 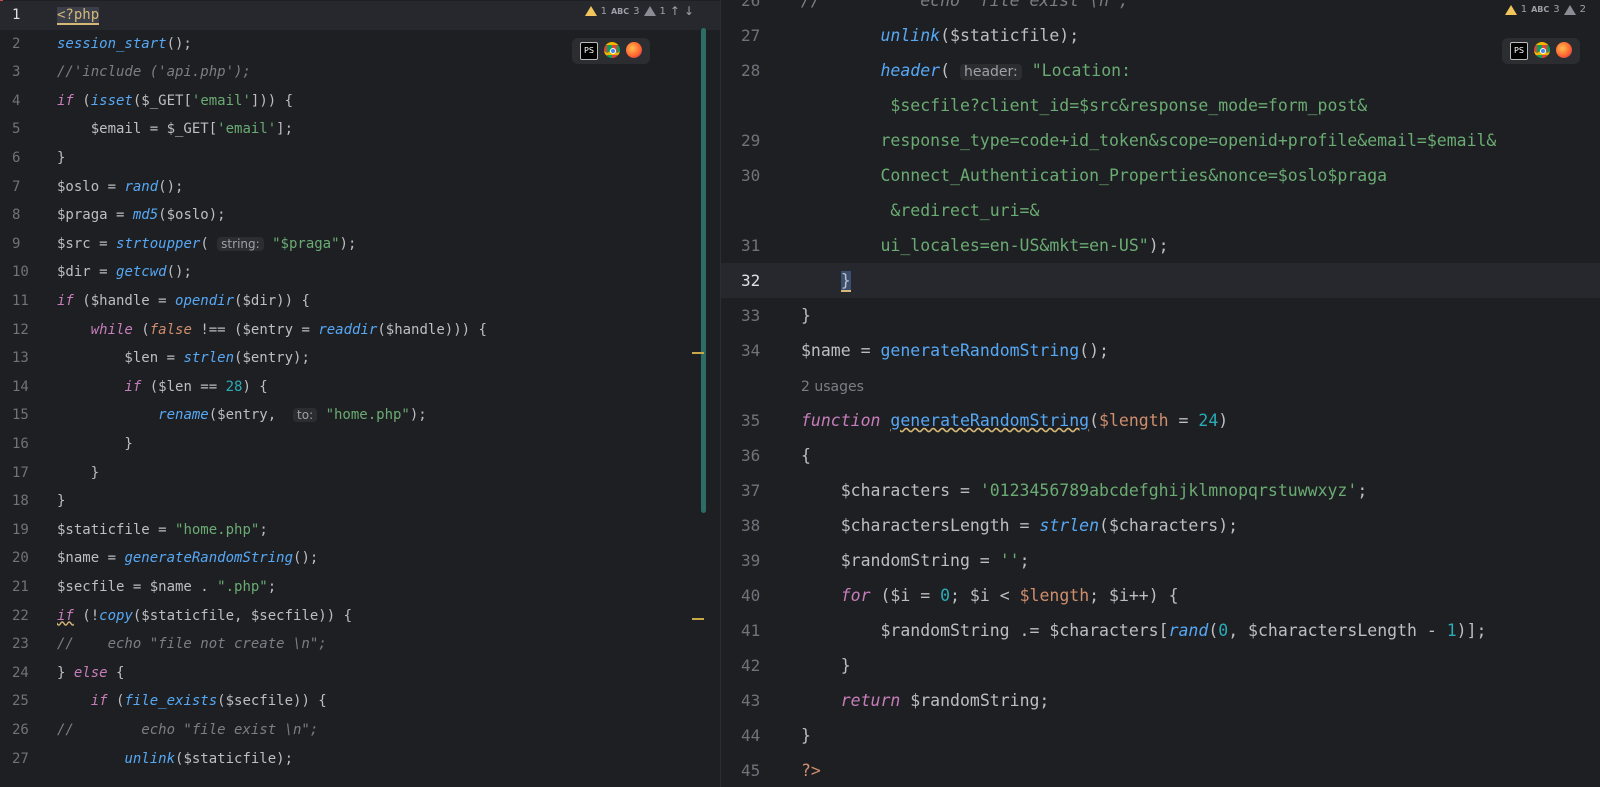 I want to click on code-text: session_start();, so click(x=124, y=44).